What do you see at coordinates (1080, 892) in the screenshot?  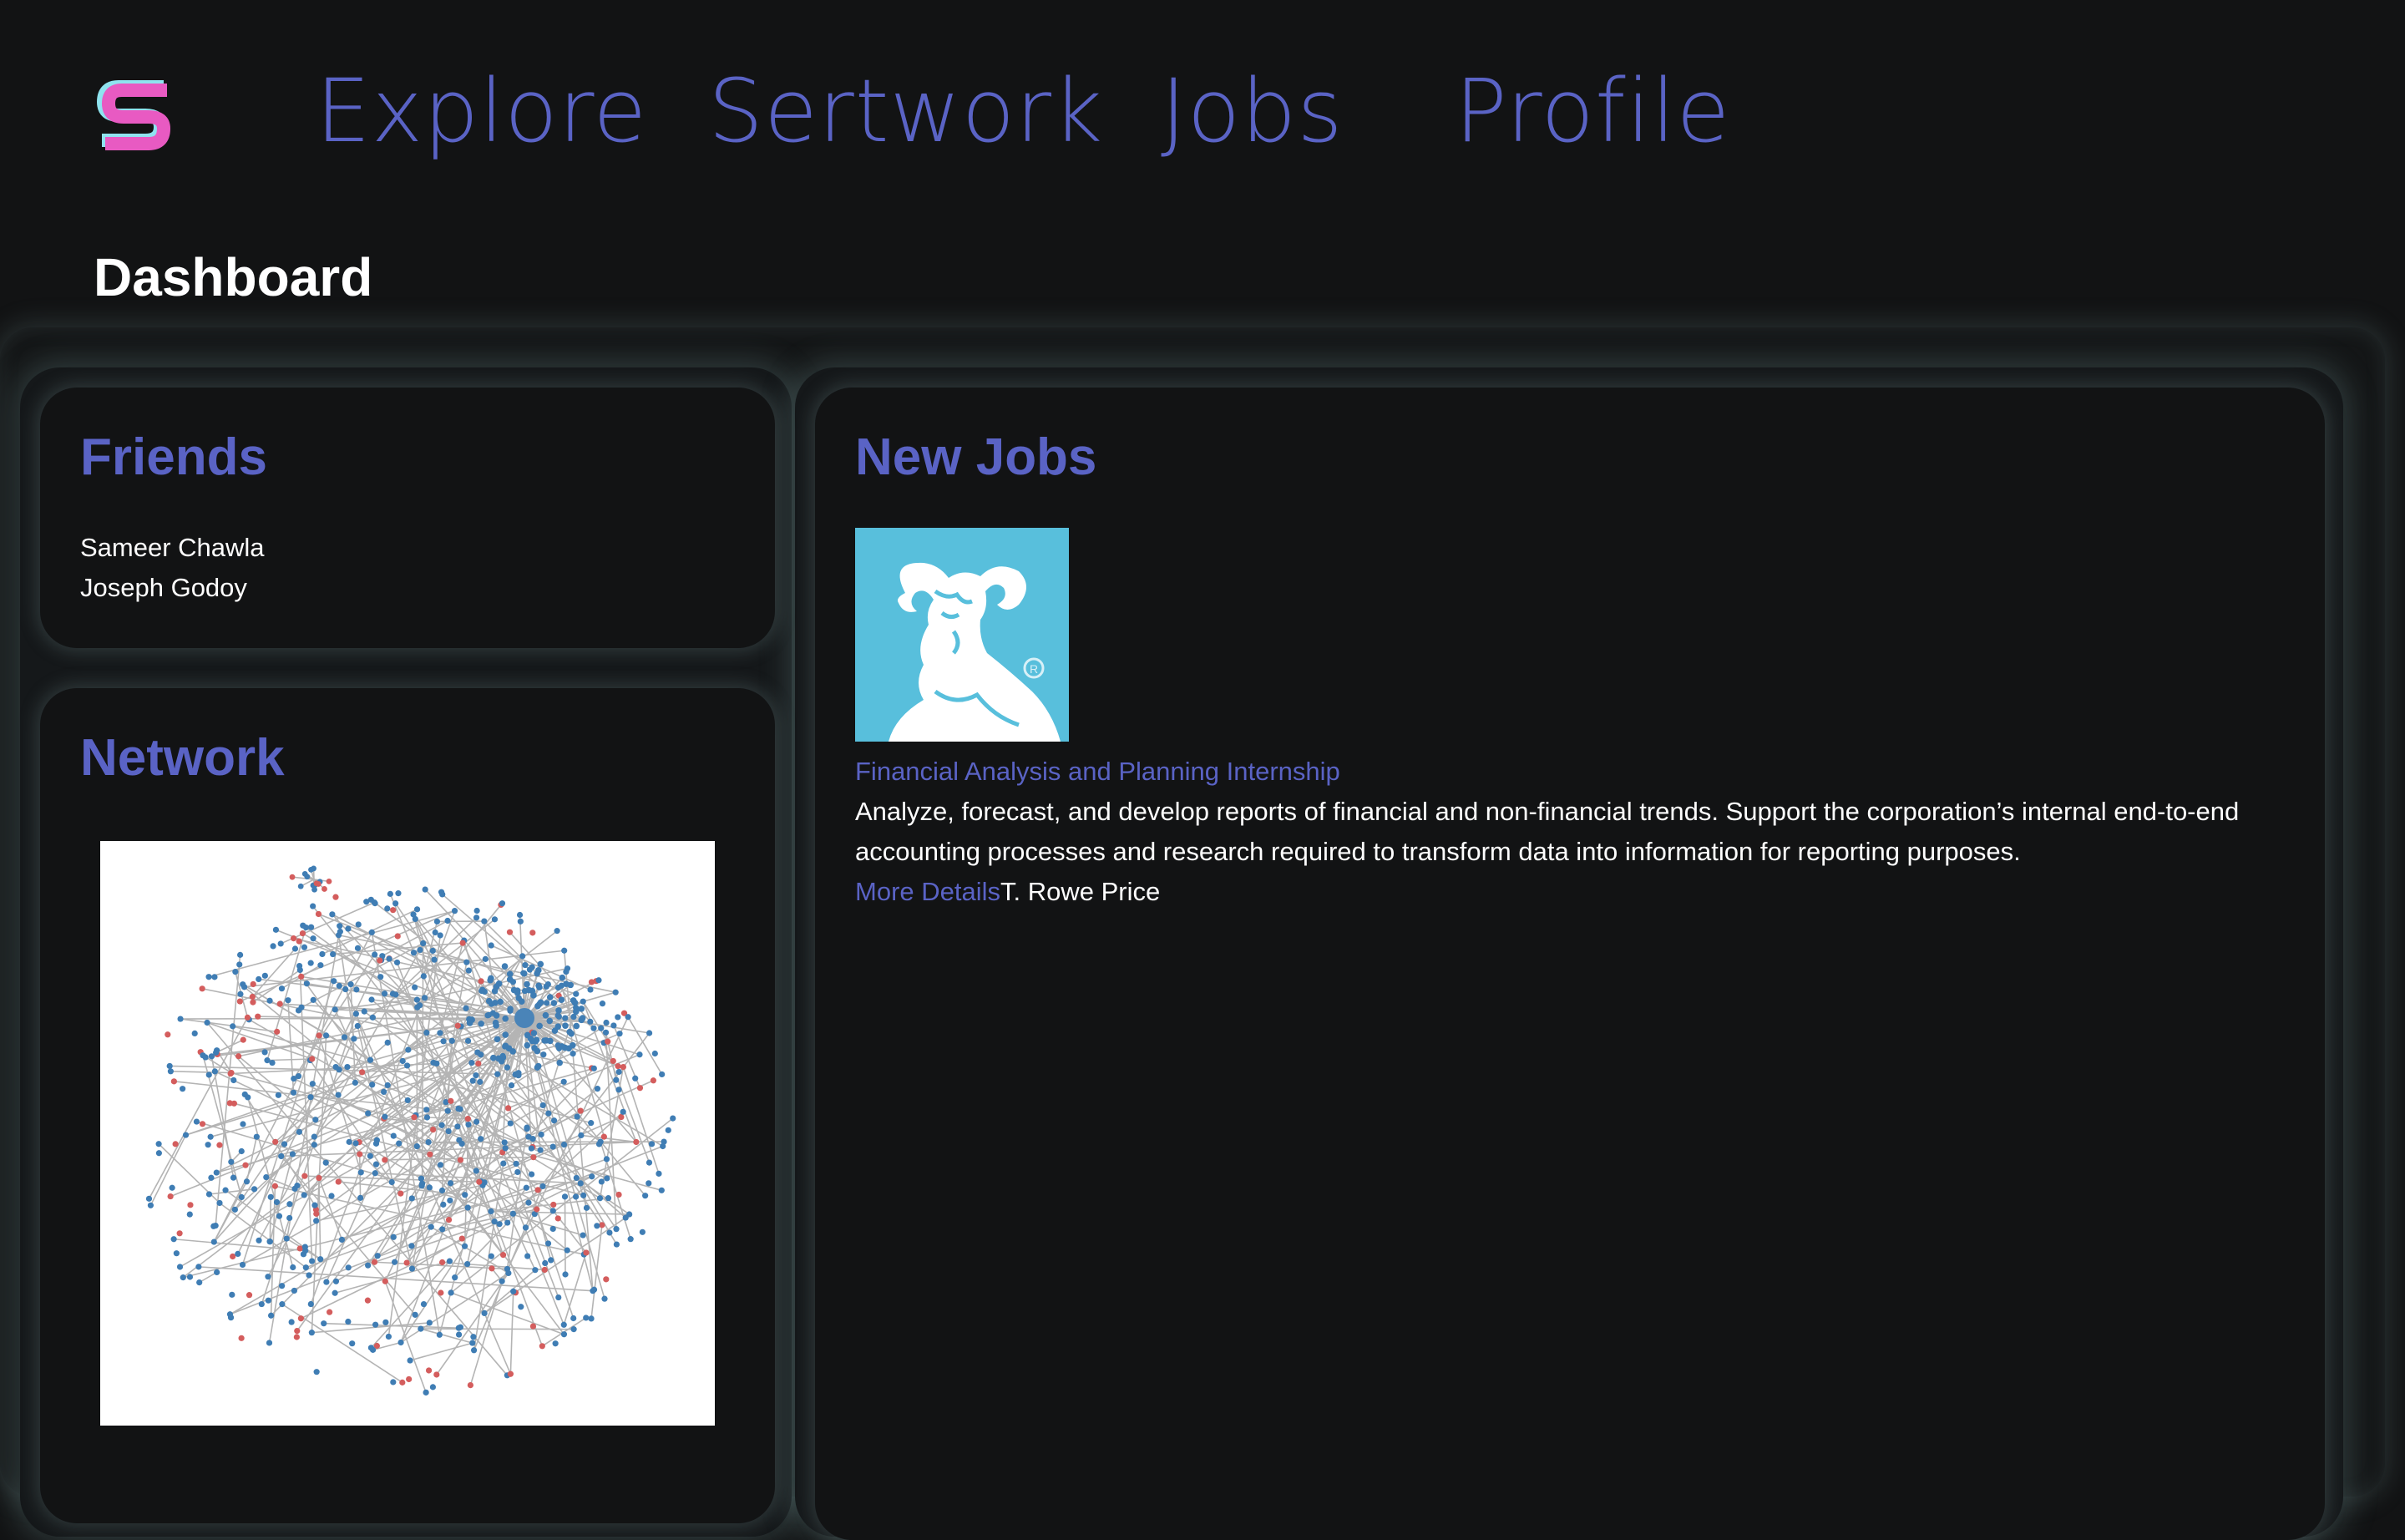 I see `company-name: T. Rowe Price` at bounding box center [1080, 892].